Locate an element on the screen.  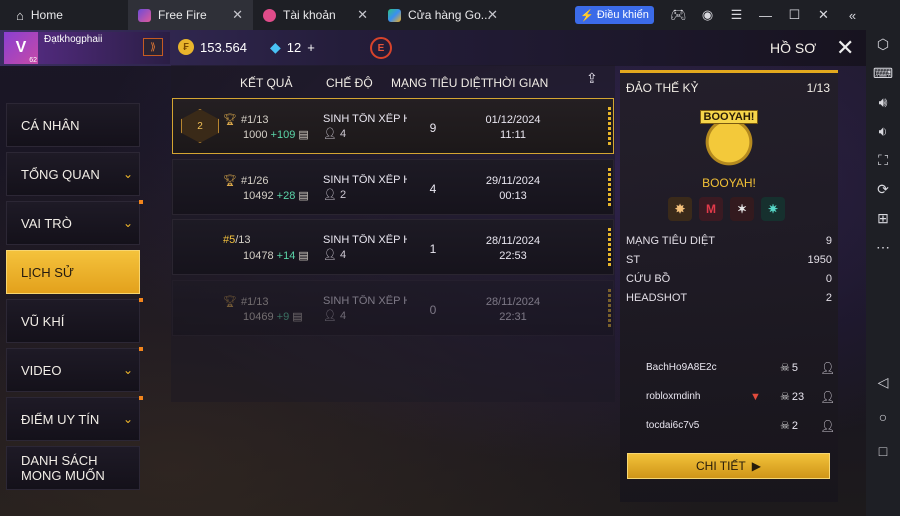
total-players: /13 is located at coordinates (261, 301).